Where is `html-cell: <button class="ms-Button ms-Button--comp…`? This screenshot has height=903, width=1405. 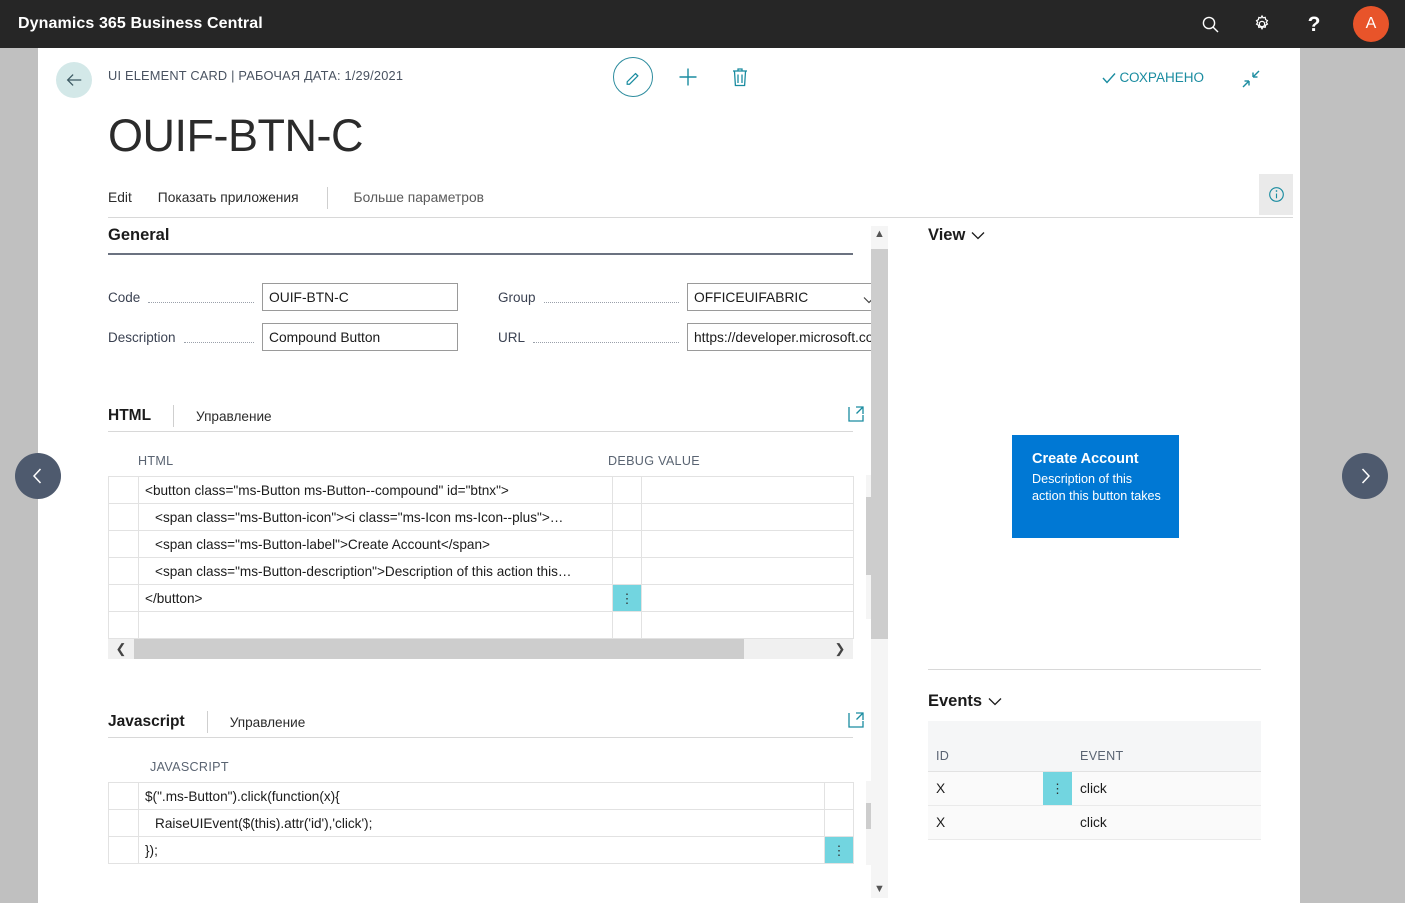
html-cell: <button class="ms-Button ms-Button--comp… is located at coordinates (375, 490).